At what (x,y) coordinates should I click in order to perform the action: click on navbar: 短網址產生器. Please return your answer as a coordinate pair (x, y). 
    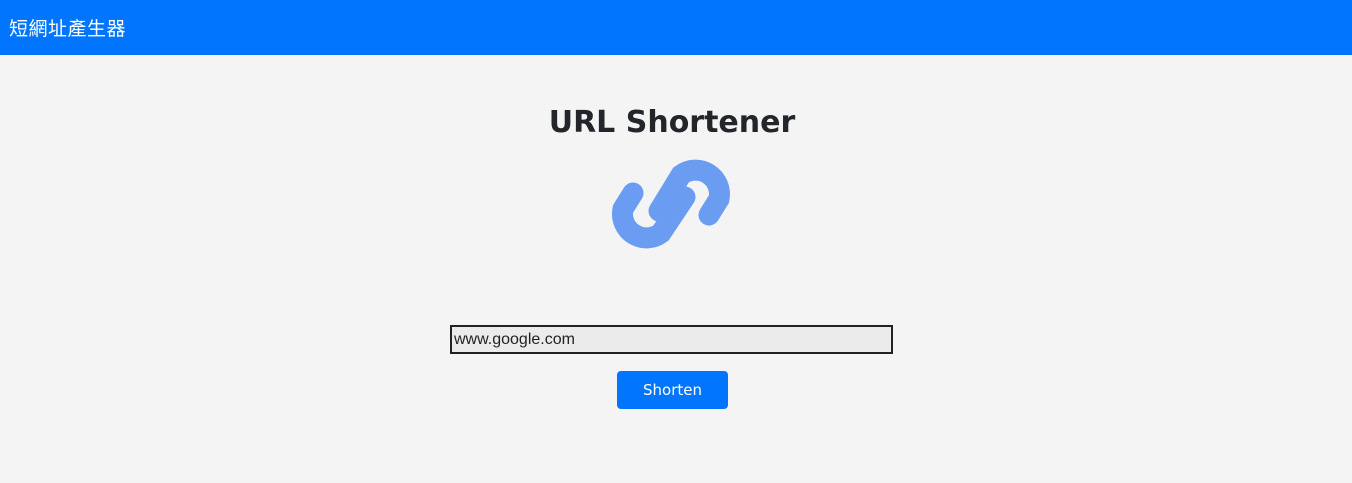
    Looking at the image, I should click on (676, 27).